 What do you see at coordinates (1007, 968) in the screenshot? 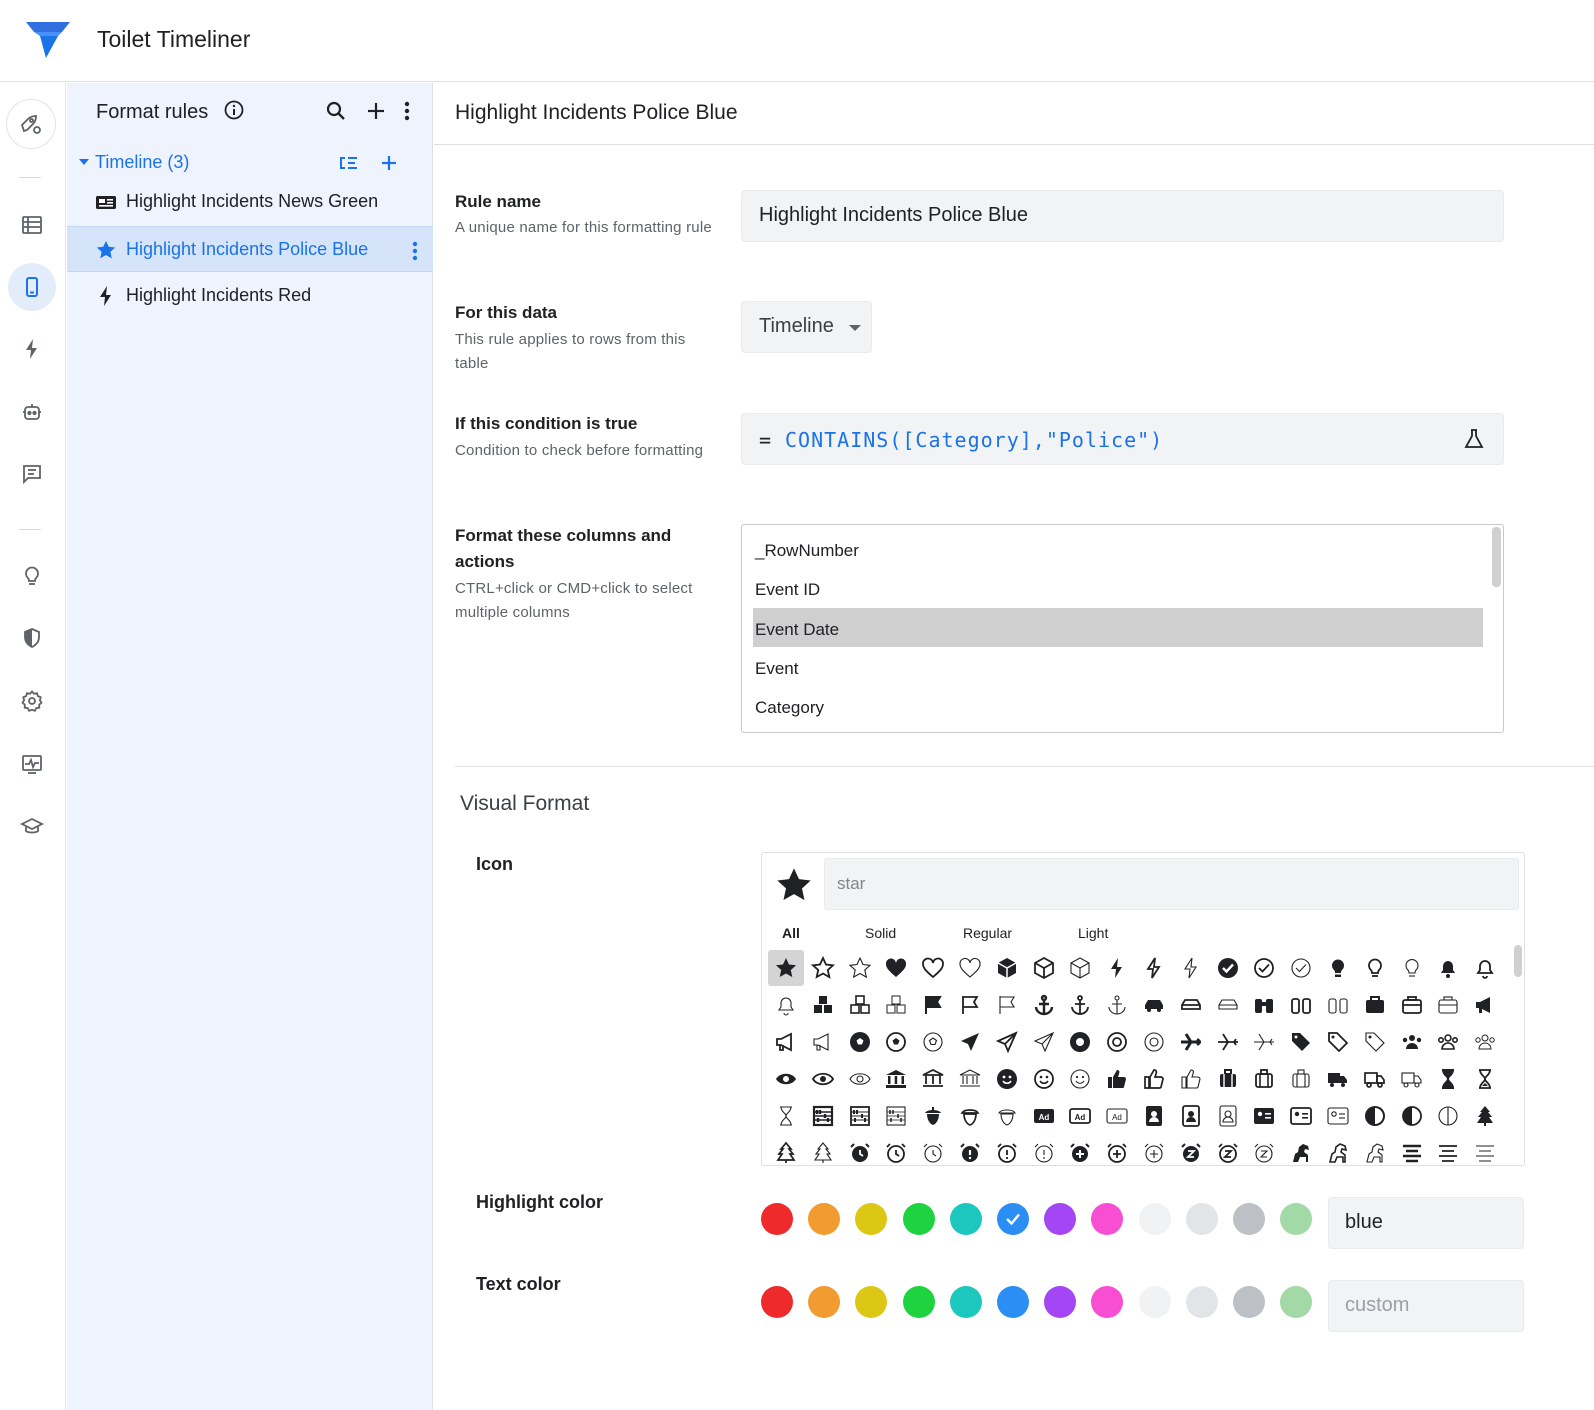
I see `cube-icon` at bounding box center [1007, 968].